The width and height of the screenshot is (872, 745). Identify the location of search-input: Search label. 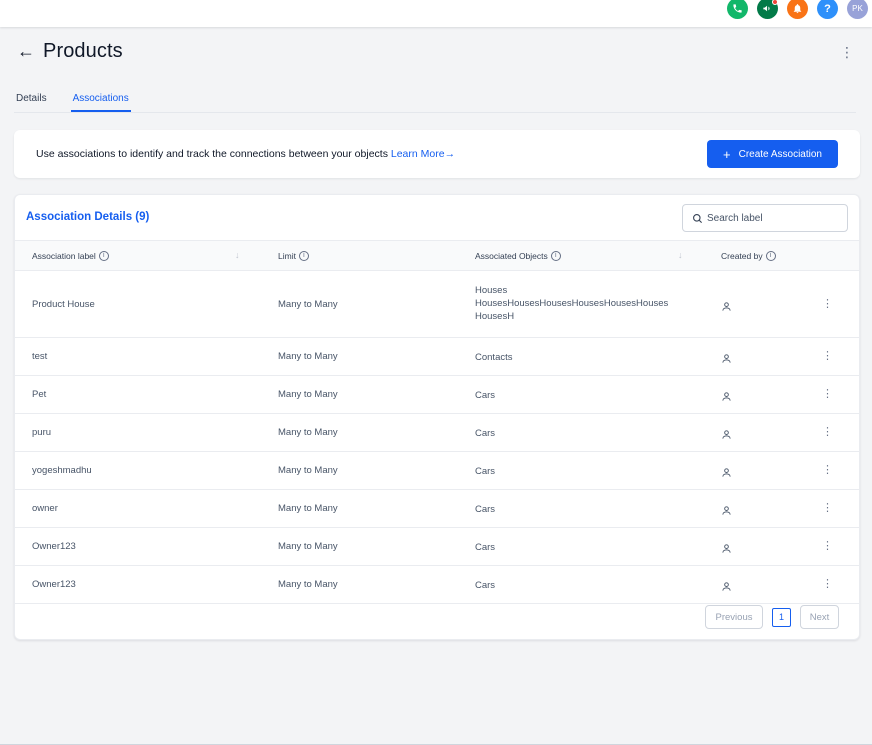
(765, 218).